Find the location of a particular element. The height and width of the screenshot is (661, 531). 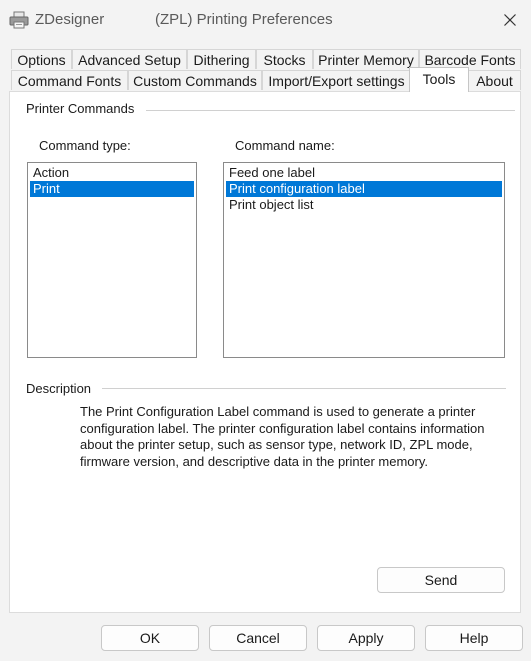

description-divider is located at coordinates (304, 388).